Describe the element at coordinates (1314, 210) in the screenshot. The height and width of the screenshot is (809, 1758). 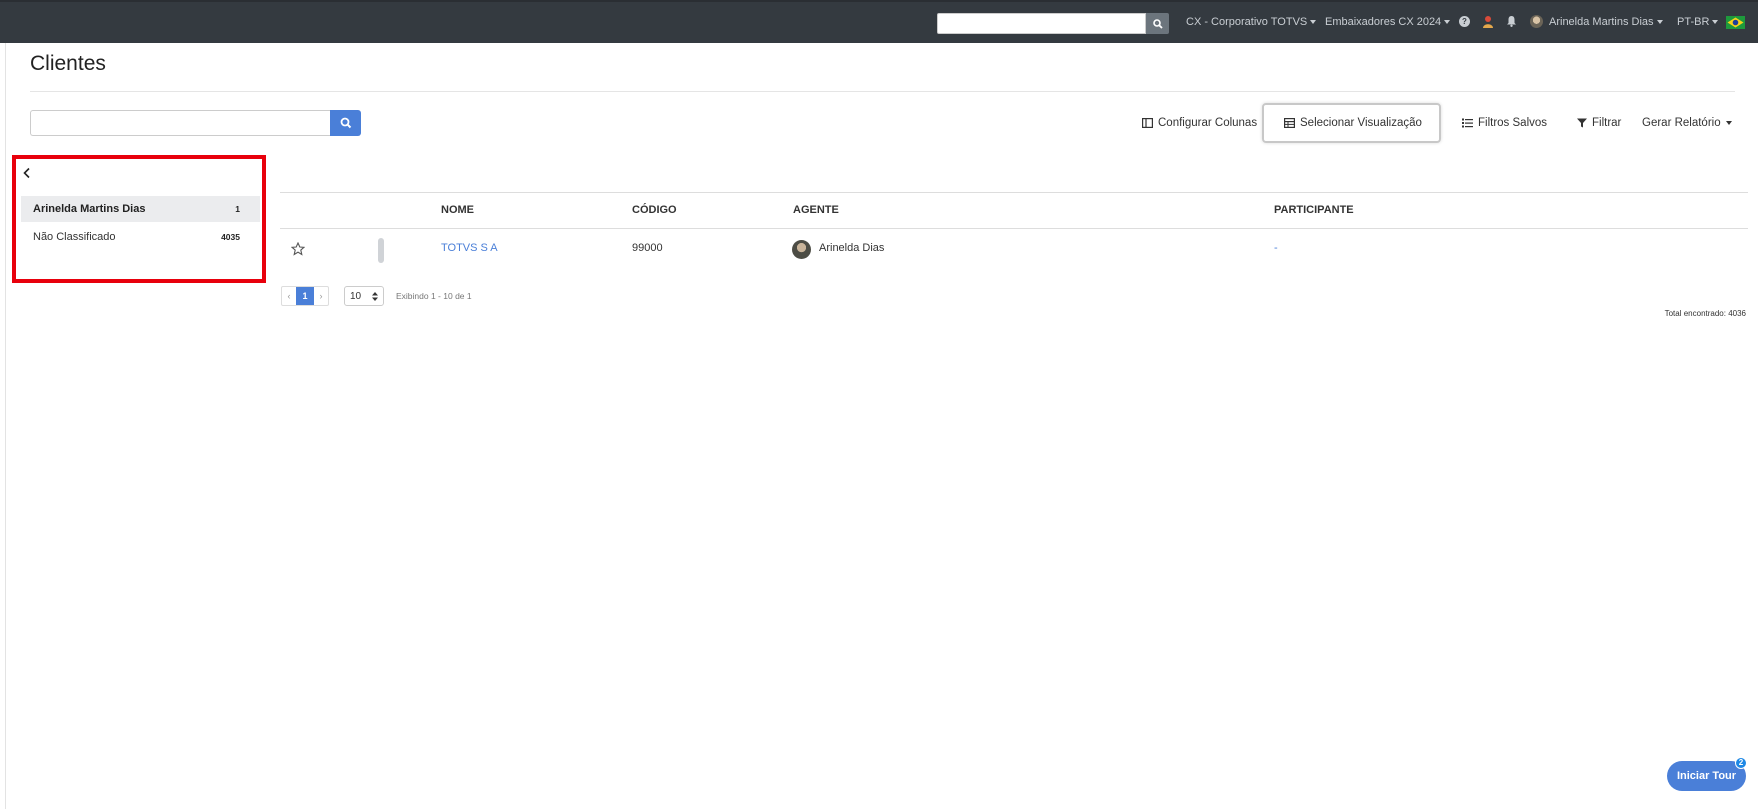
I see `column-header-participant: PARTICIPANTE` at that location.